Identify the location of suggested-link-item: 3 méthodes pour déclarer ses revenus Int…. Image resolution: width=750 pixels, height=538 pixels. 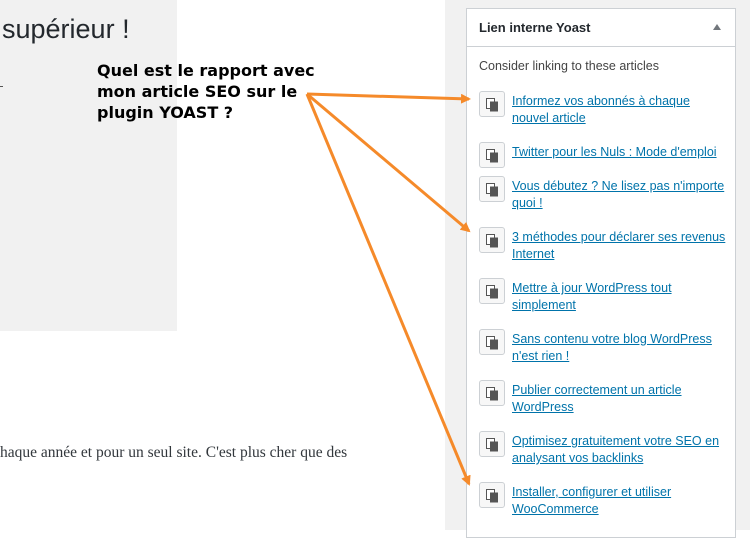
(604, 247).